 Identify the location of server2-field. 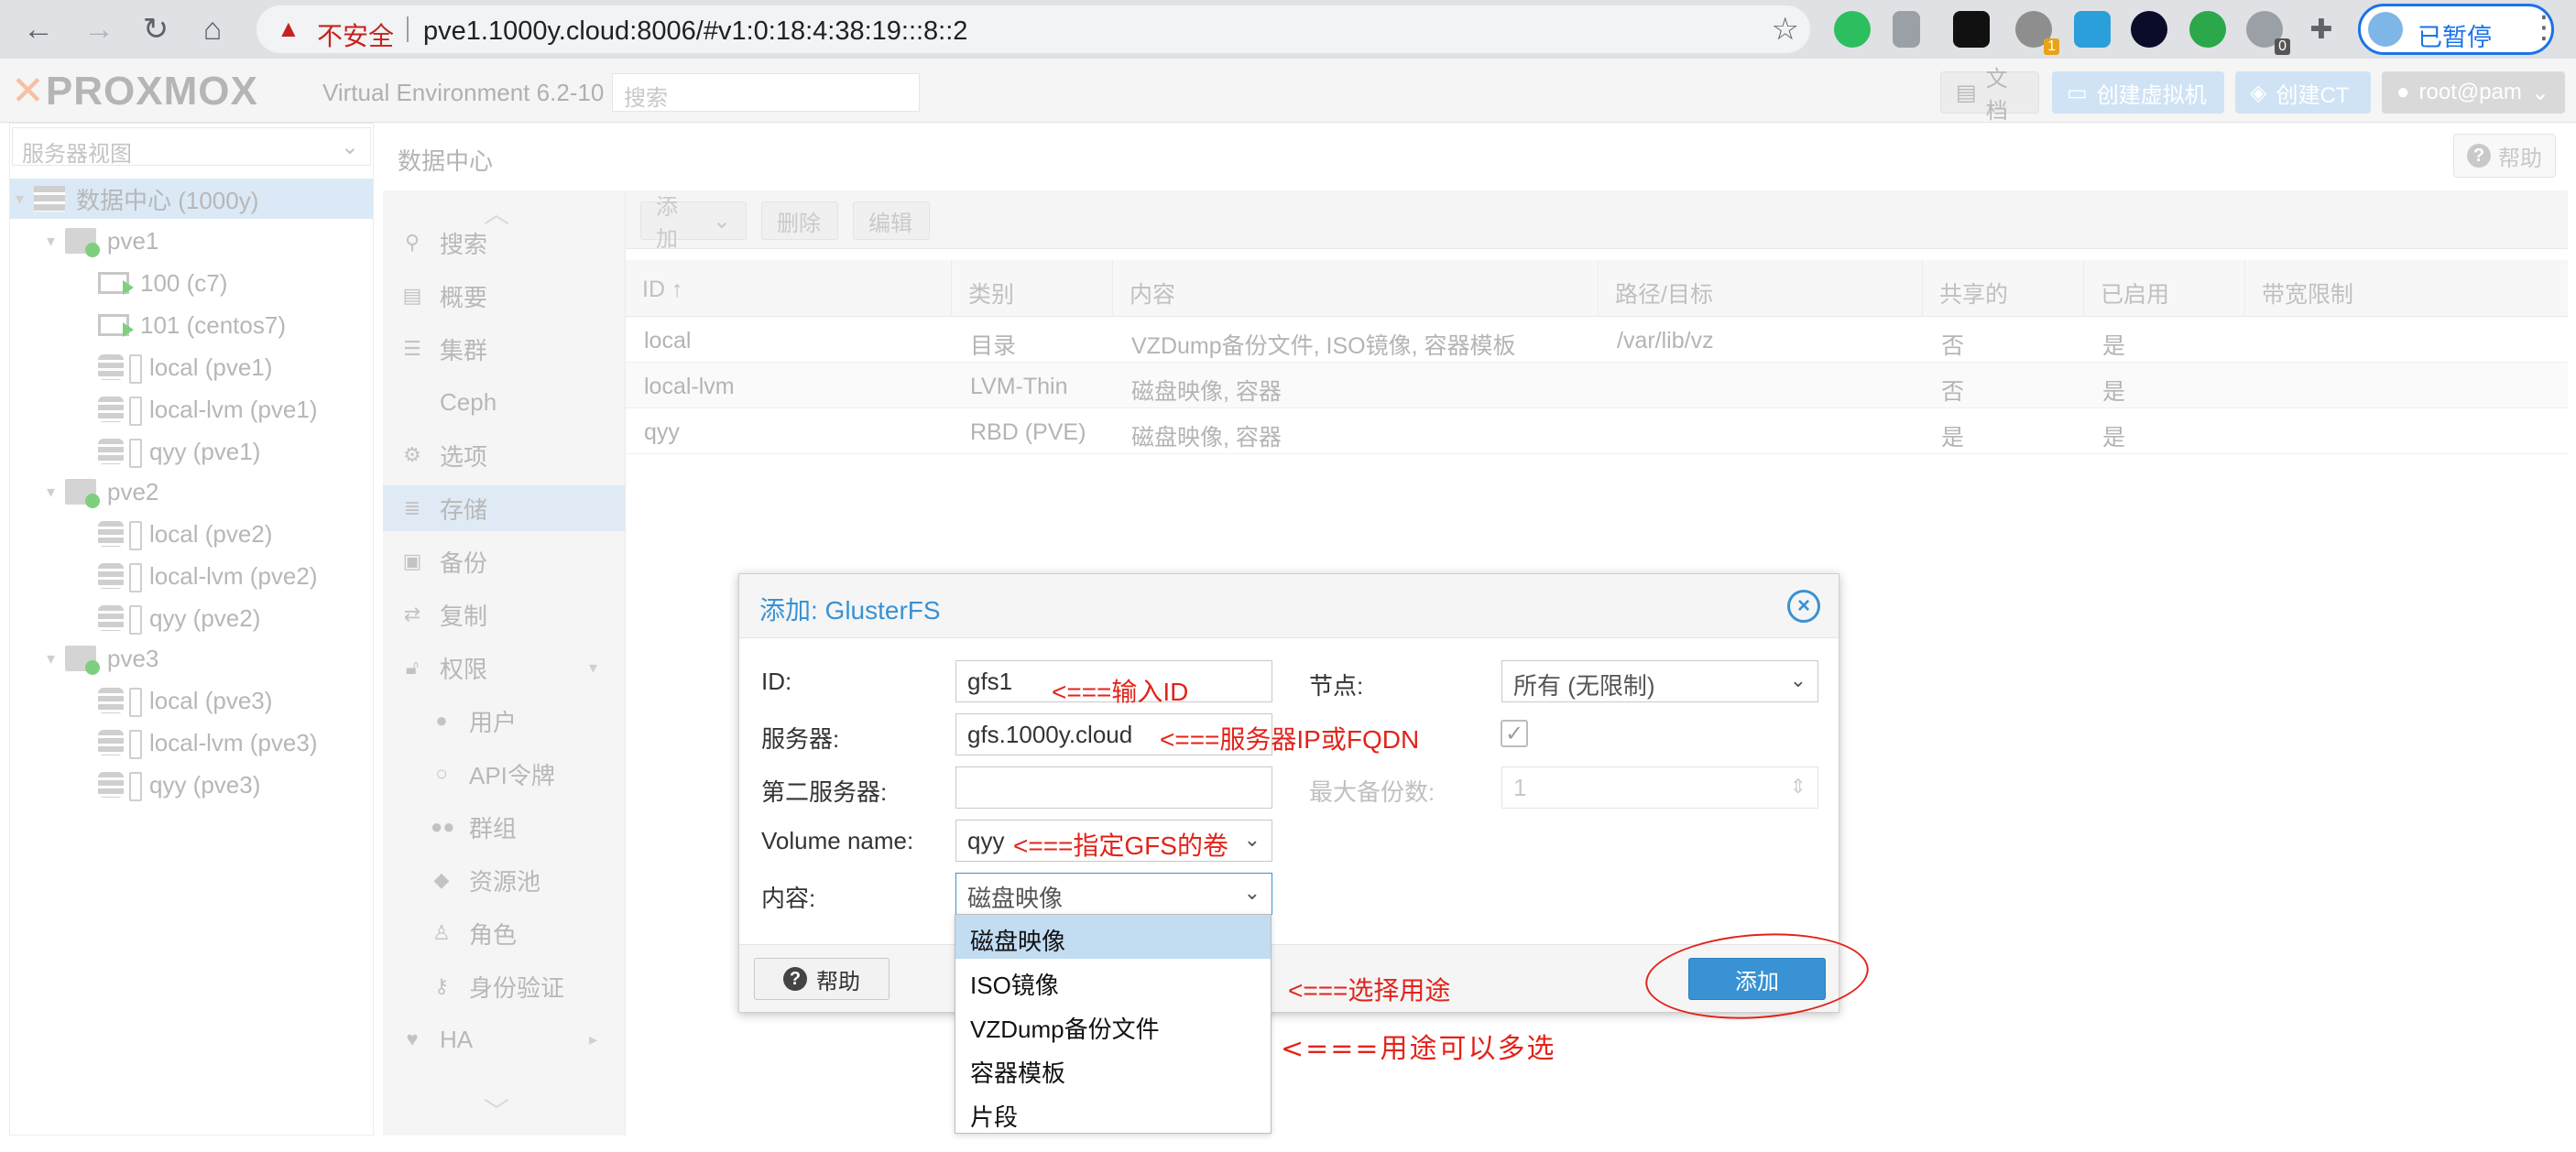
(1113, 787).